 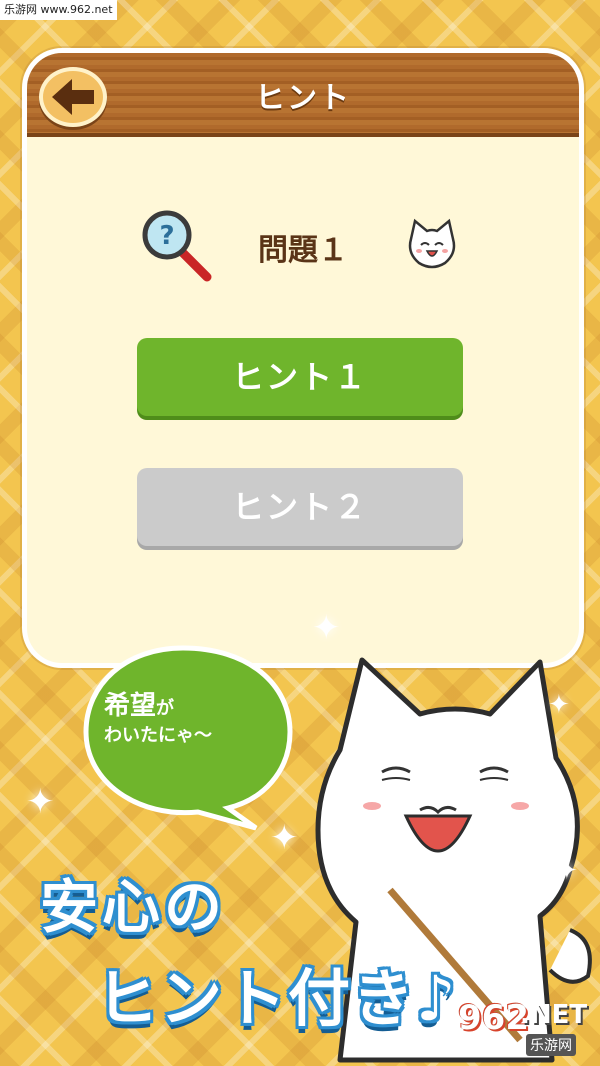 I want to click on page-title: ヒント, so click(x=303, y=98).